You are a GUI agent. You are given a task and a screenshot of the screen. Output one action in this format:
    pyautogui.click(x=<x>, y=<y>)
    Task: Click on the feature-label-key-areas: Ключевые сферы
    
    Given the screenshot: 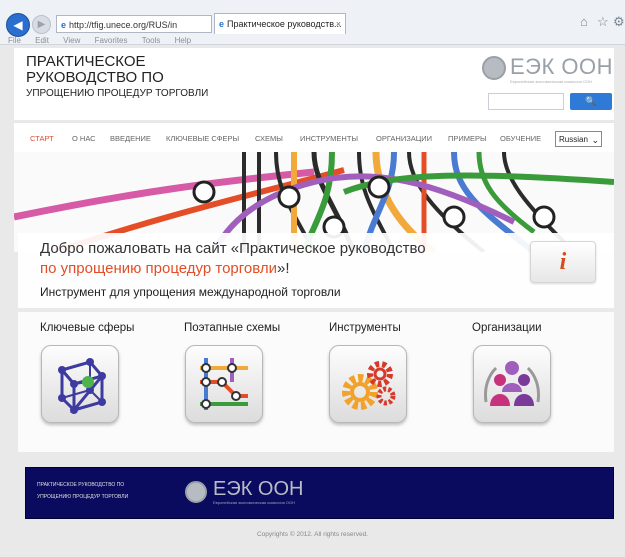 What is the action you would take?
    pyautogui.click(x=87, y=328)
    